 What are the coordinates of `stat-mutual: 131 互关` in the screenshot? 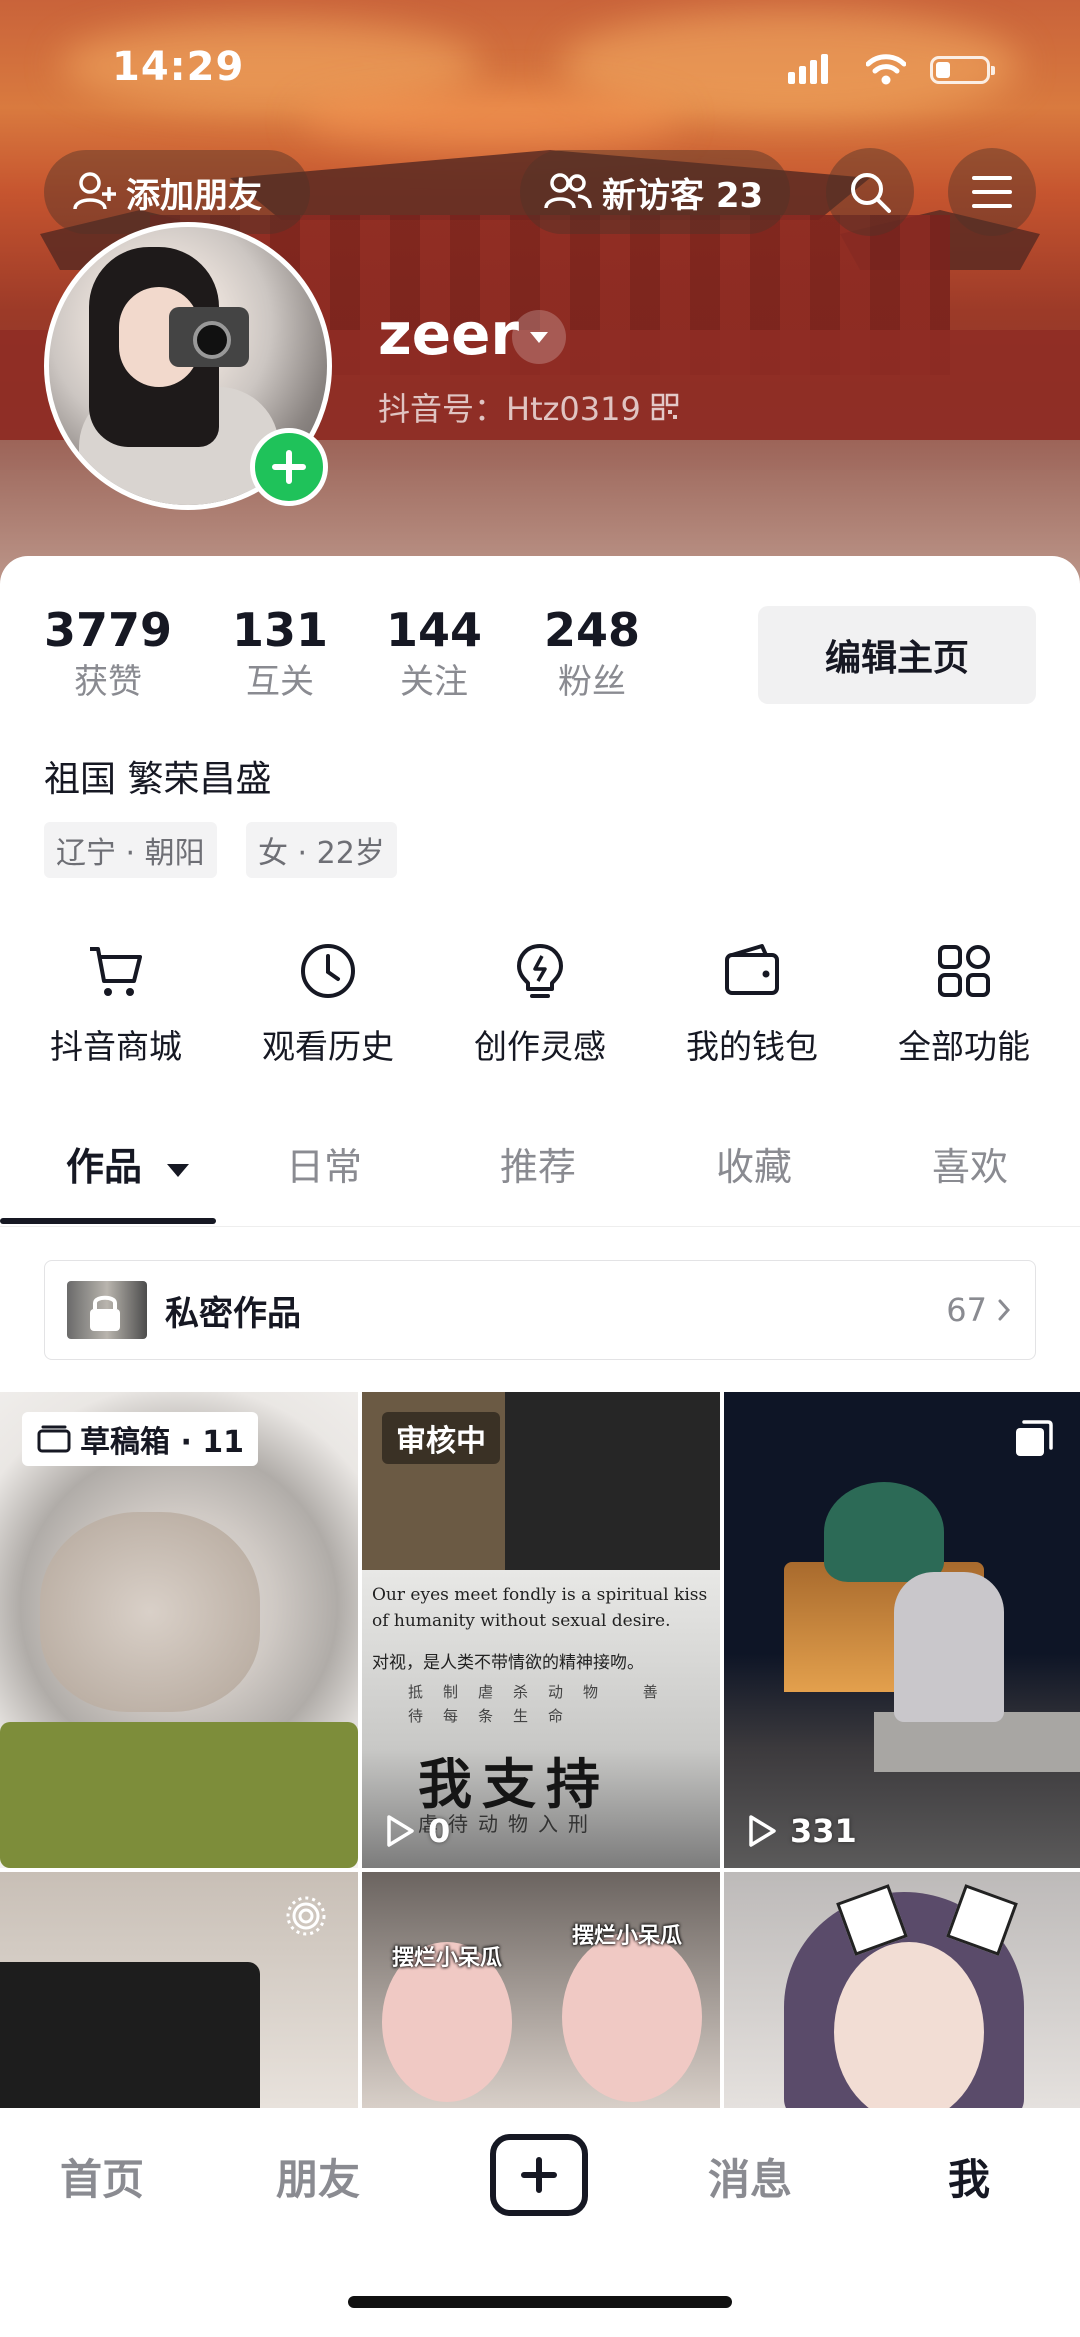 It's located at (280, 654).